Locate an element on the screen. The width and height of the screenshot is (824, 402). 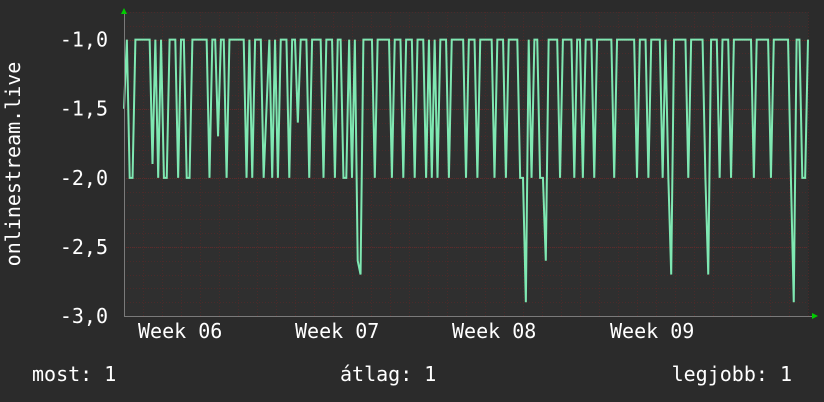
y-axis-arrow is located at coordinates (124, 11).